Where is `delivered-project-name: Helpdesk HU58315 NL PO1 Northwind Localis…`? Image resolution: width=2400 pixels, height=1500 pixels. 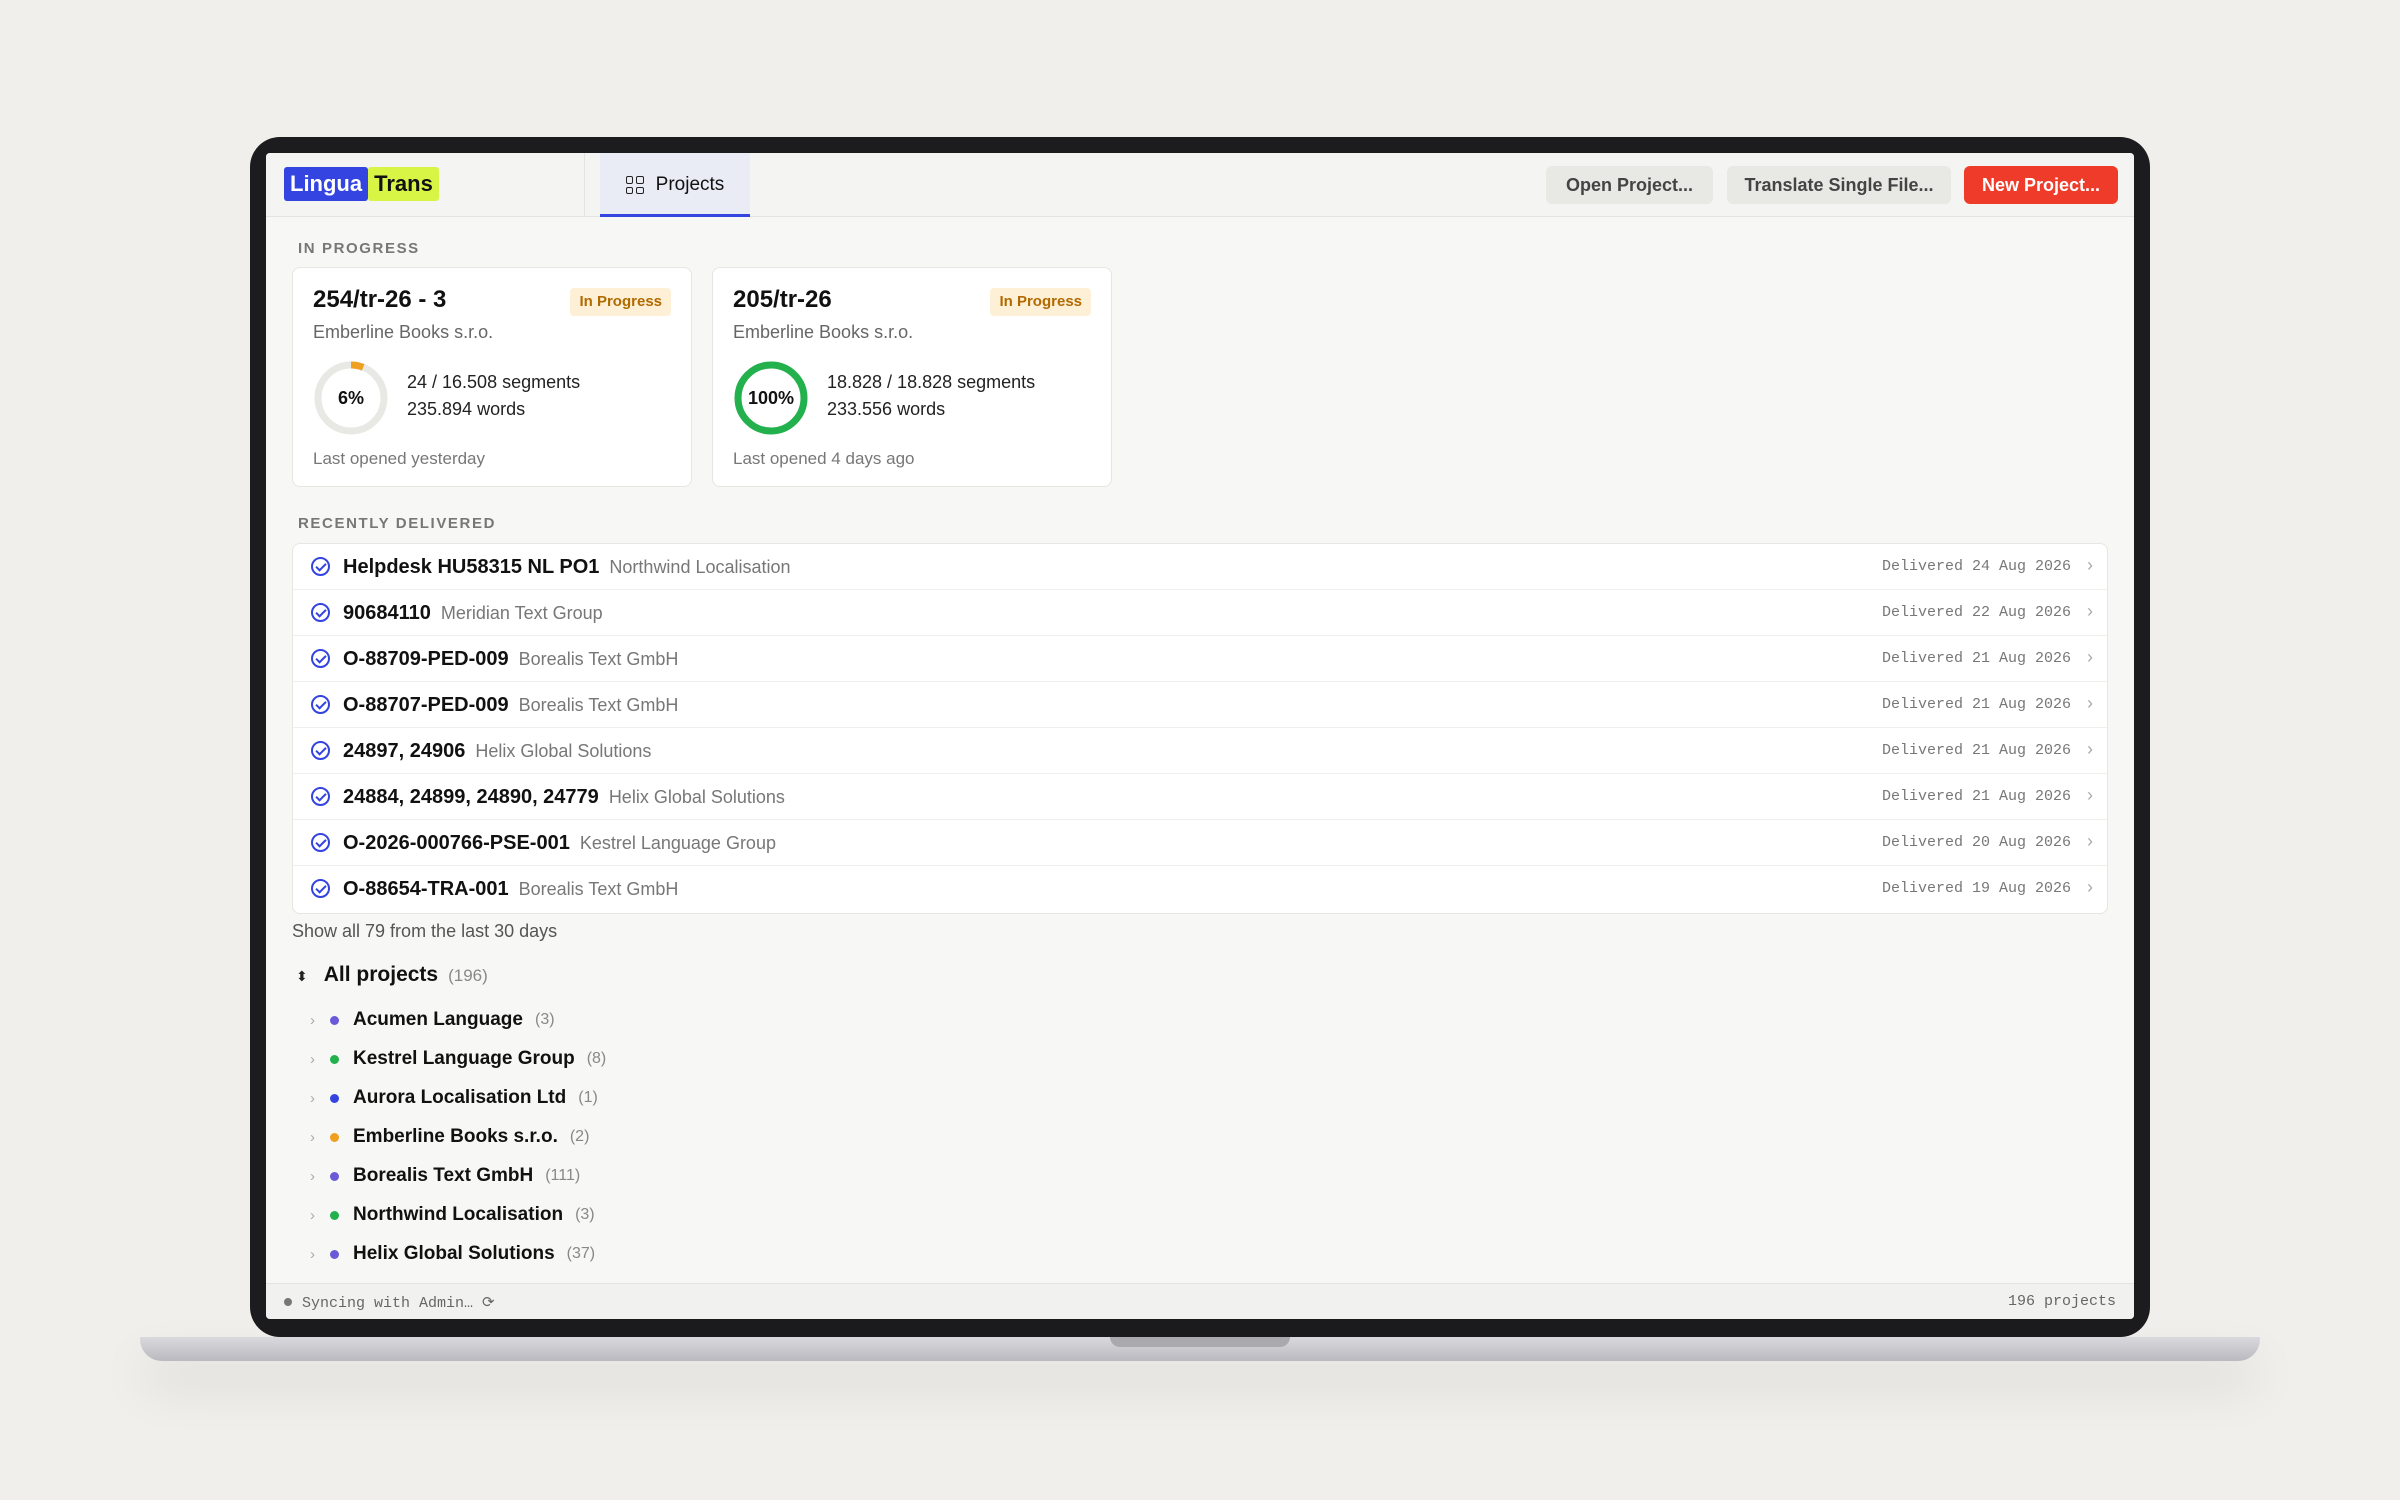 delivered-project-name: Helpdesk HU58315 NL PO1 Northwind Localis… is located at coordinates (567, 567).